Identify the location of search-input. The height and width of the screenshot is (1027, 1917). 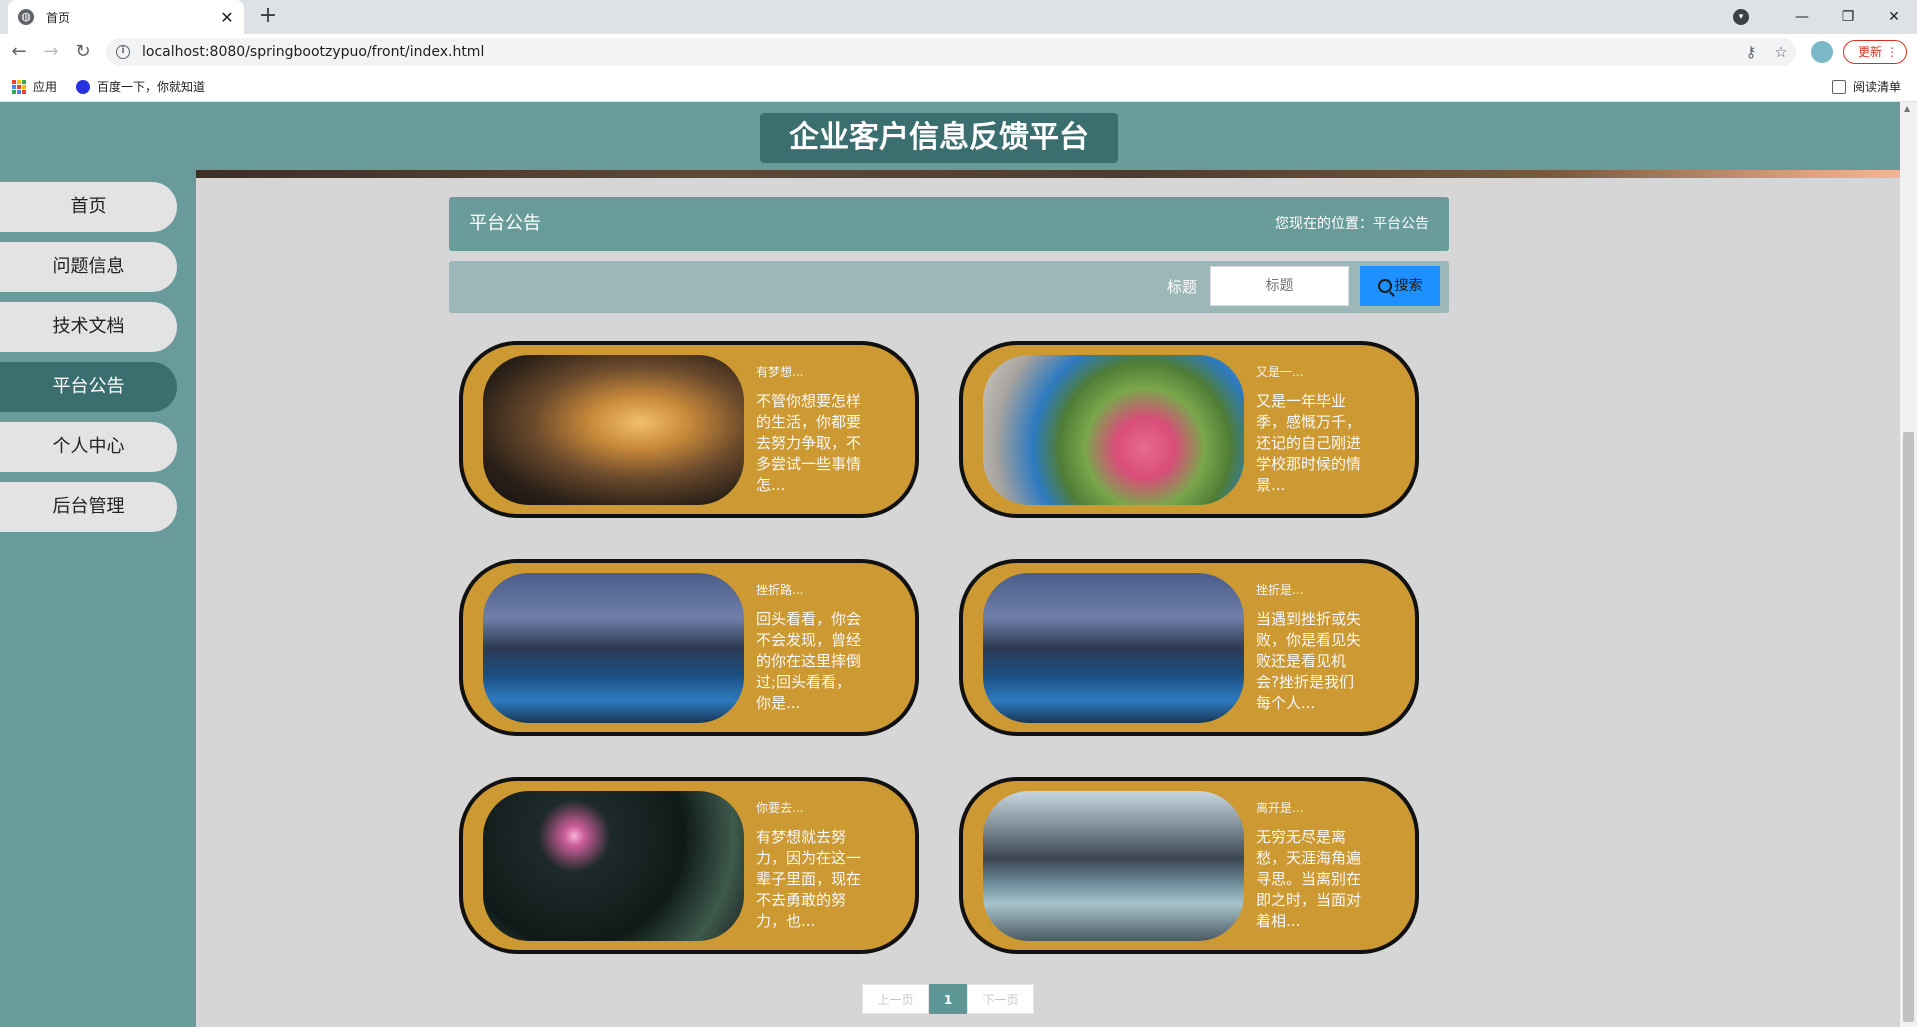
(1279, 286).